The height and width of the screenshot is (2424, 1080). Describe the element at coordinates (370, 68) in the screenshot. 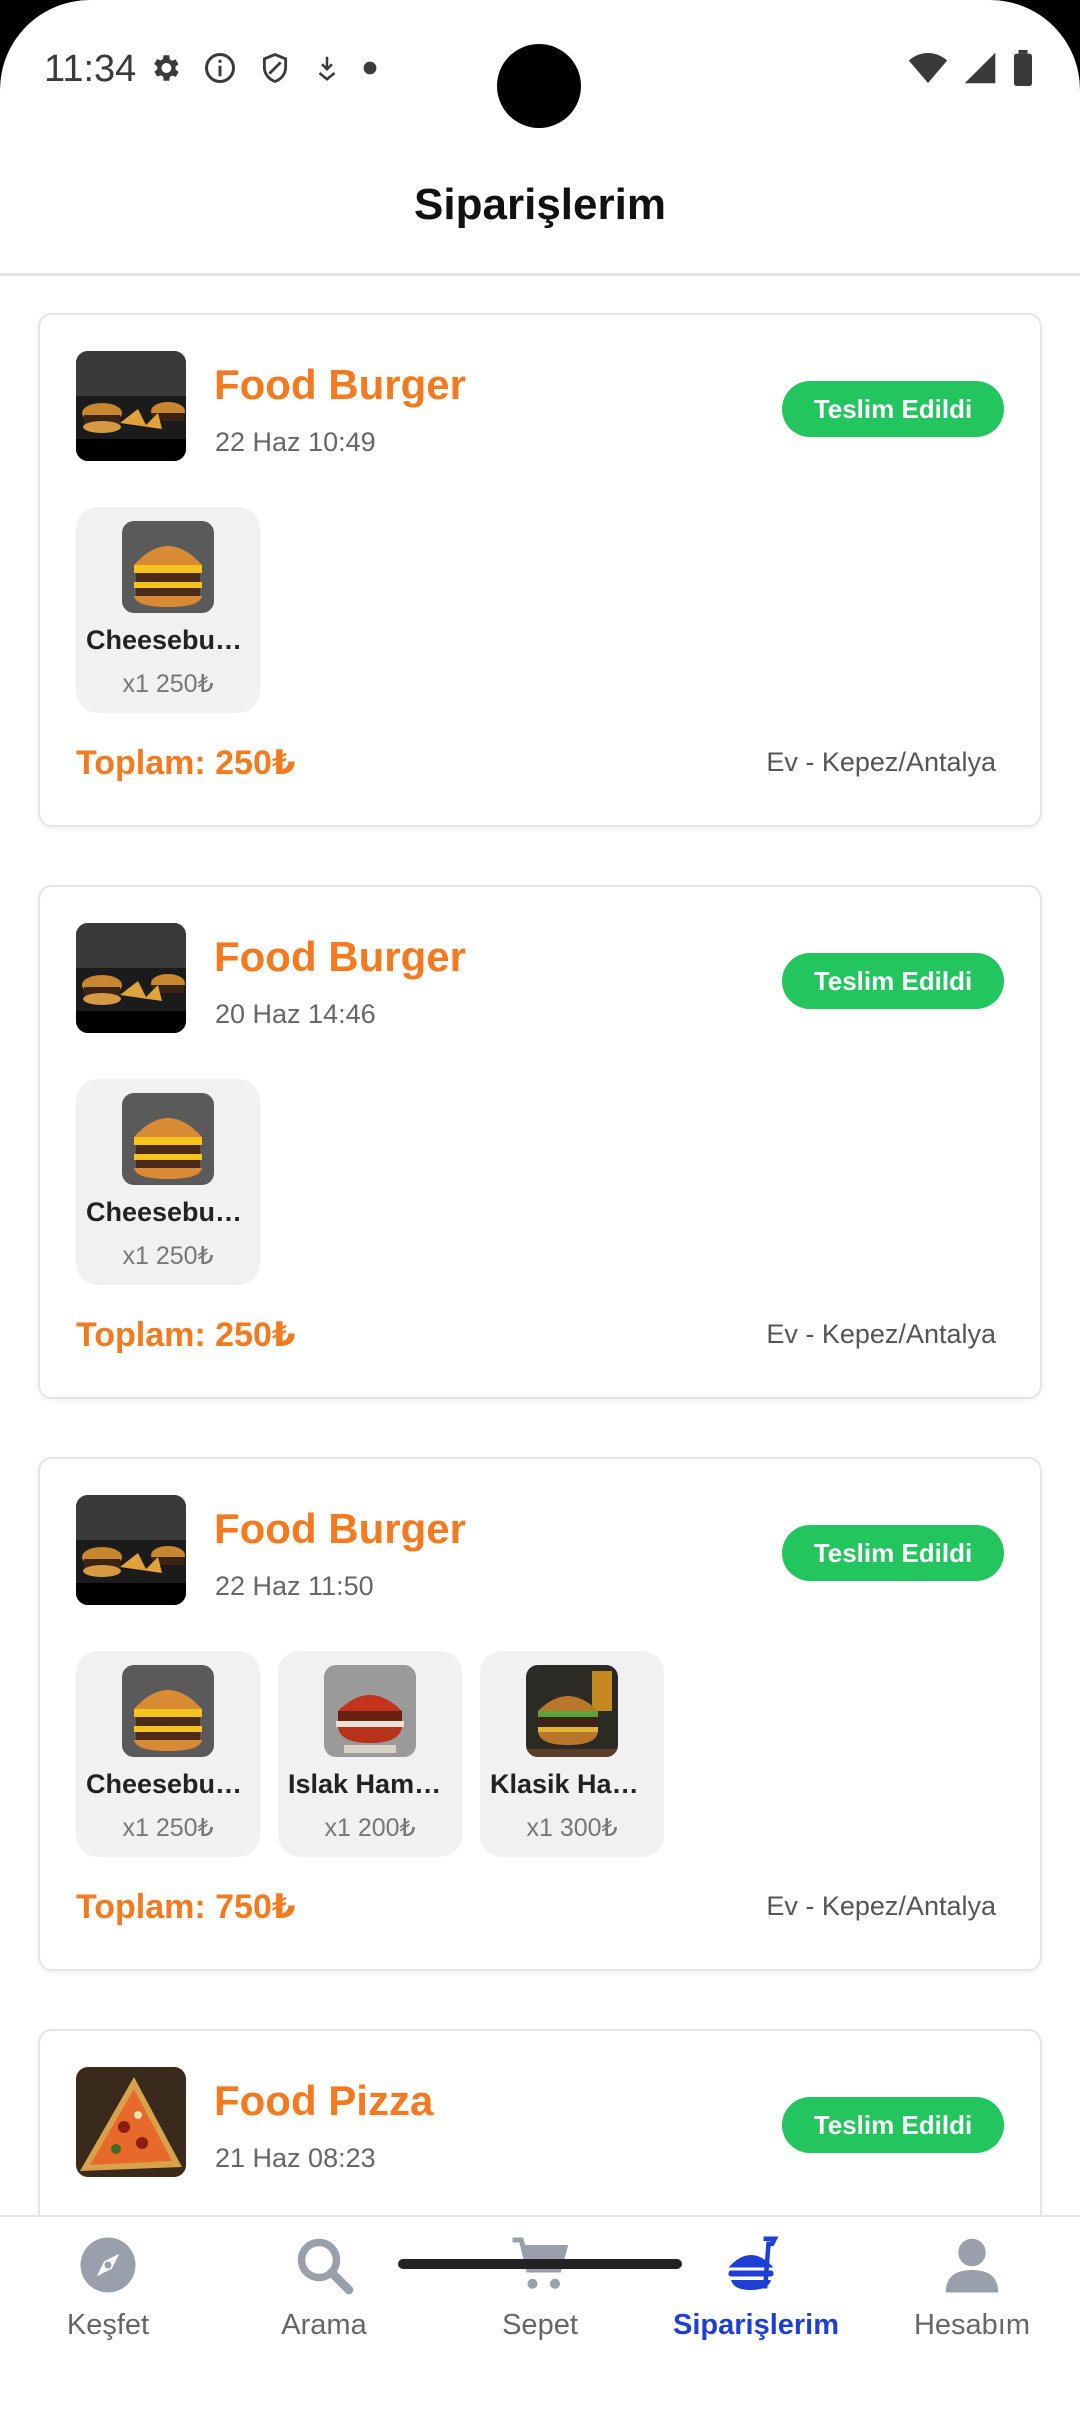

I see `dot-icon` at that location.